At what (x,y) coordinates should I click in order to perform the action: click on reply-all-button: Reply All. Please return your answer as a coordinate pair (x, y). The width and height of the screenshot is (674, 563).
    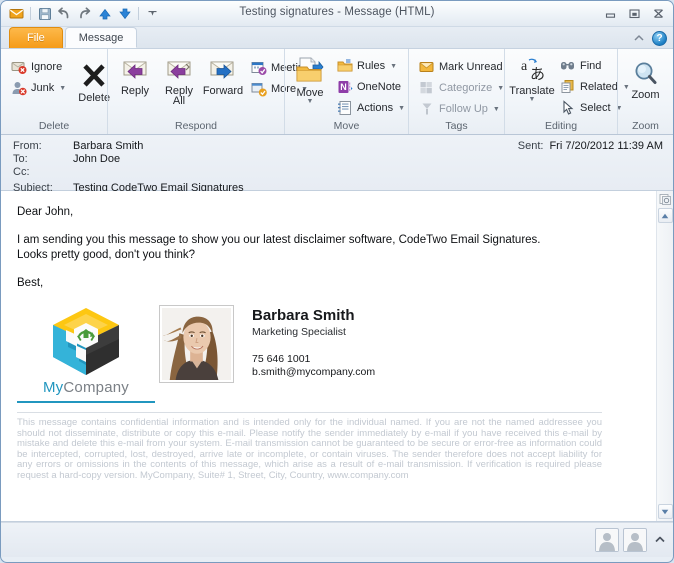
    Looking at the image, I should click on (179, 80).